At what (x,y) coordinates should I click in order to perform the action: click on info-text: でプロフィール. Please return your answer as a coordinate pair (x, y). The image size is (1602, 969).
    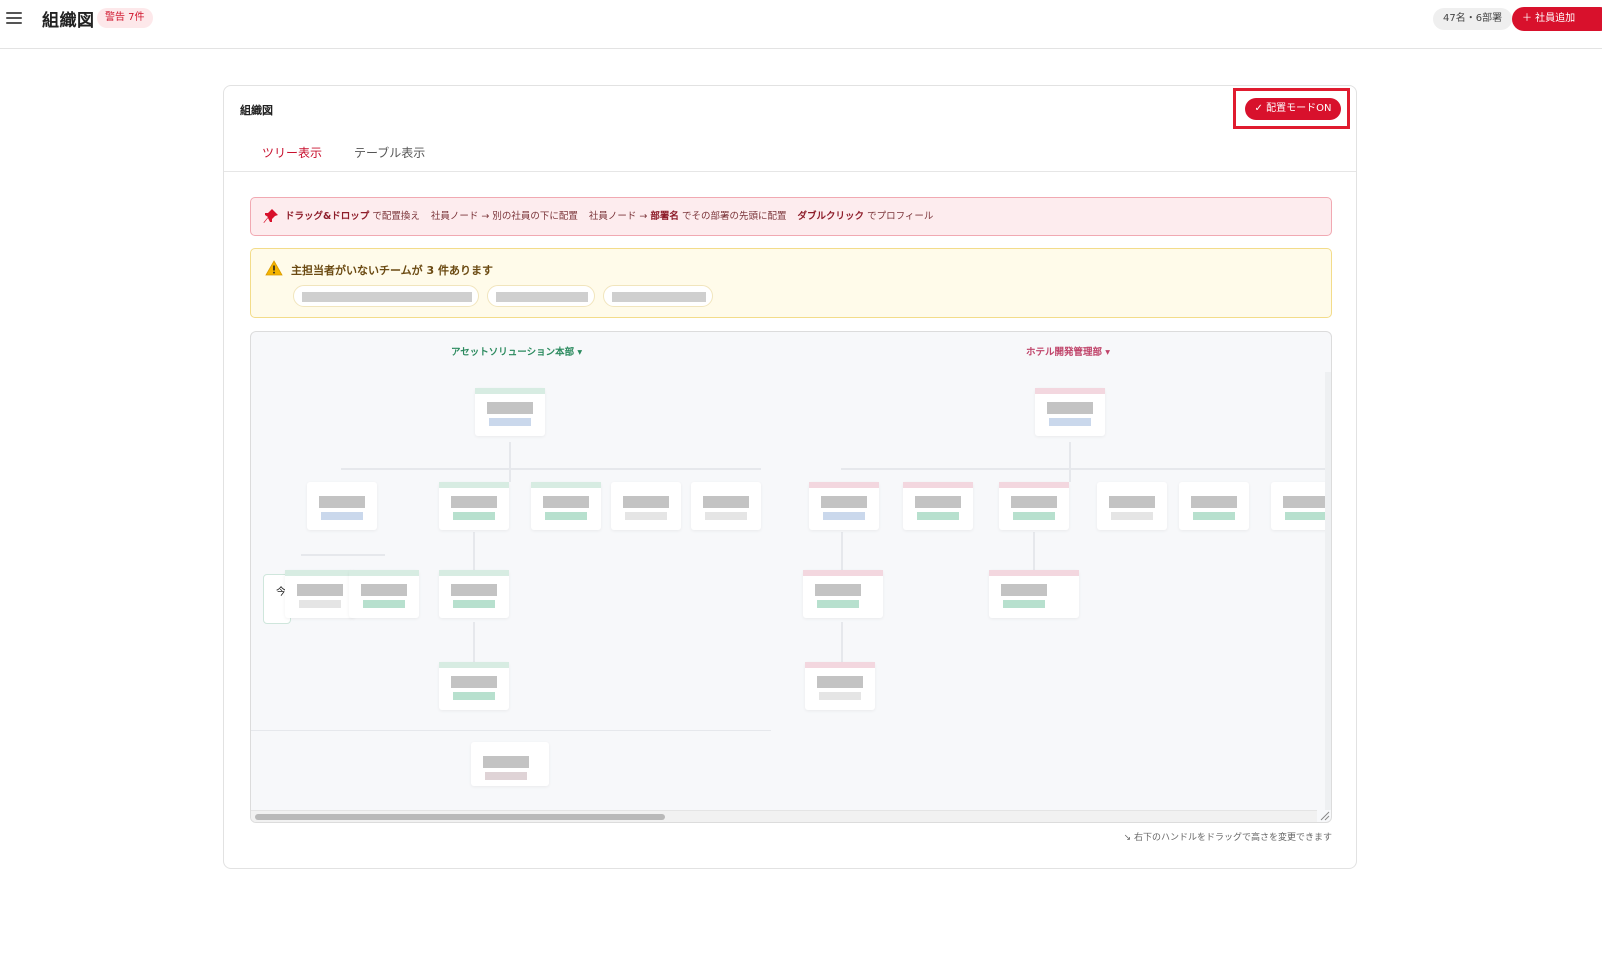
    Looking at the image, I should click on (900, 216).